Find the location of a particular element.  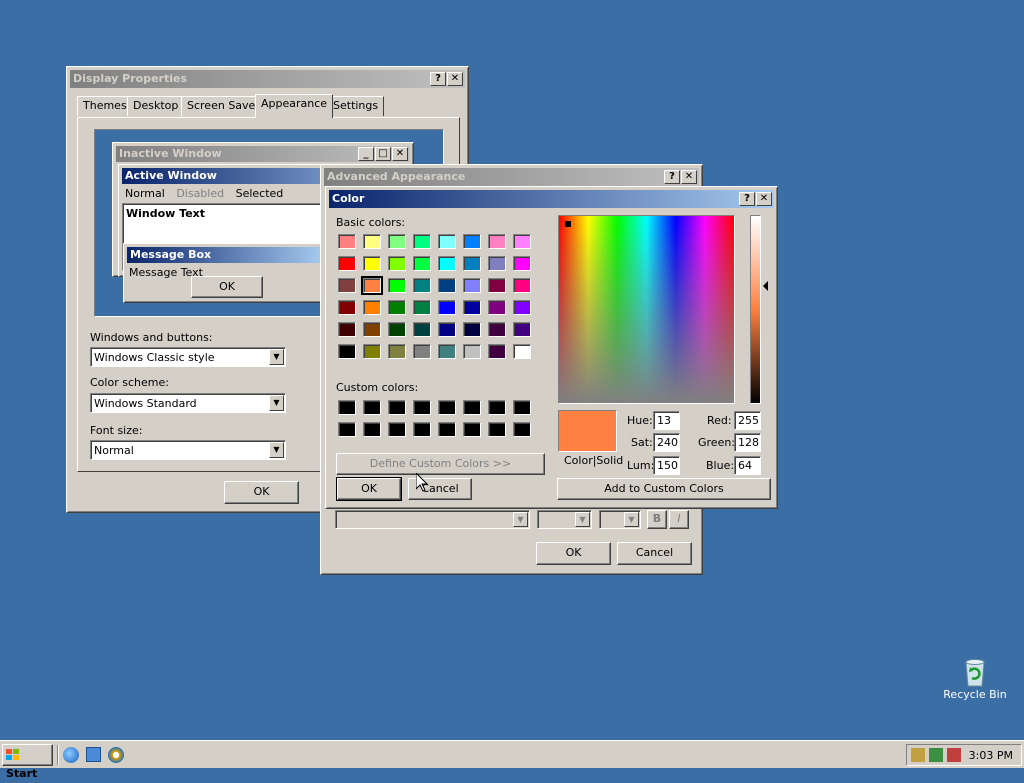

bold-button: B is located at coordinates (657, 519).